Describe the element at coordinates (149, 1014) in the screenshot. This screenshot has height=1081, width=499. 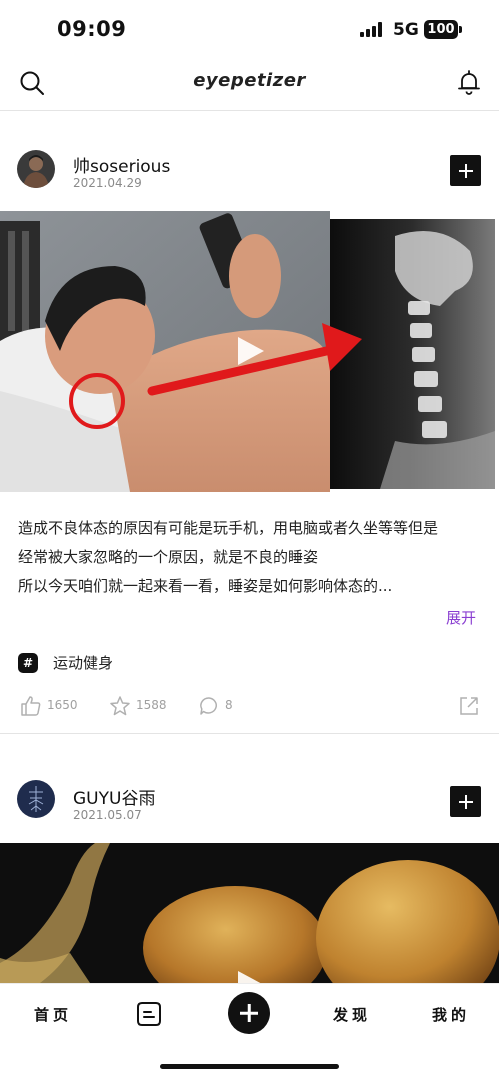
I see `messages-icon` at that location.